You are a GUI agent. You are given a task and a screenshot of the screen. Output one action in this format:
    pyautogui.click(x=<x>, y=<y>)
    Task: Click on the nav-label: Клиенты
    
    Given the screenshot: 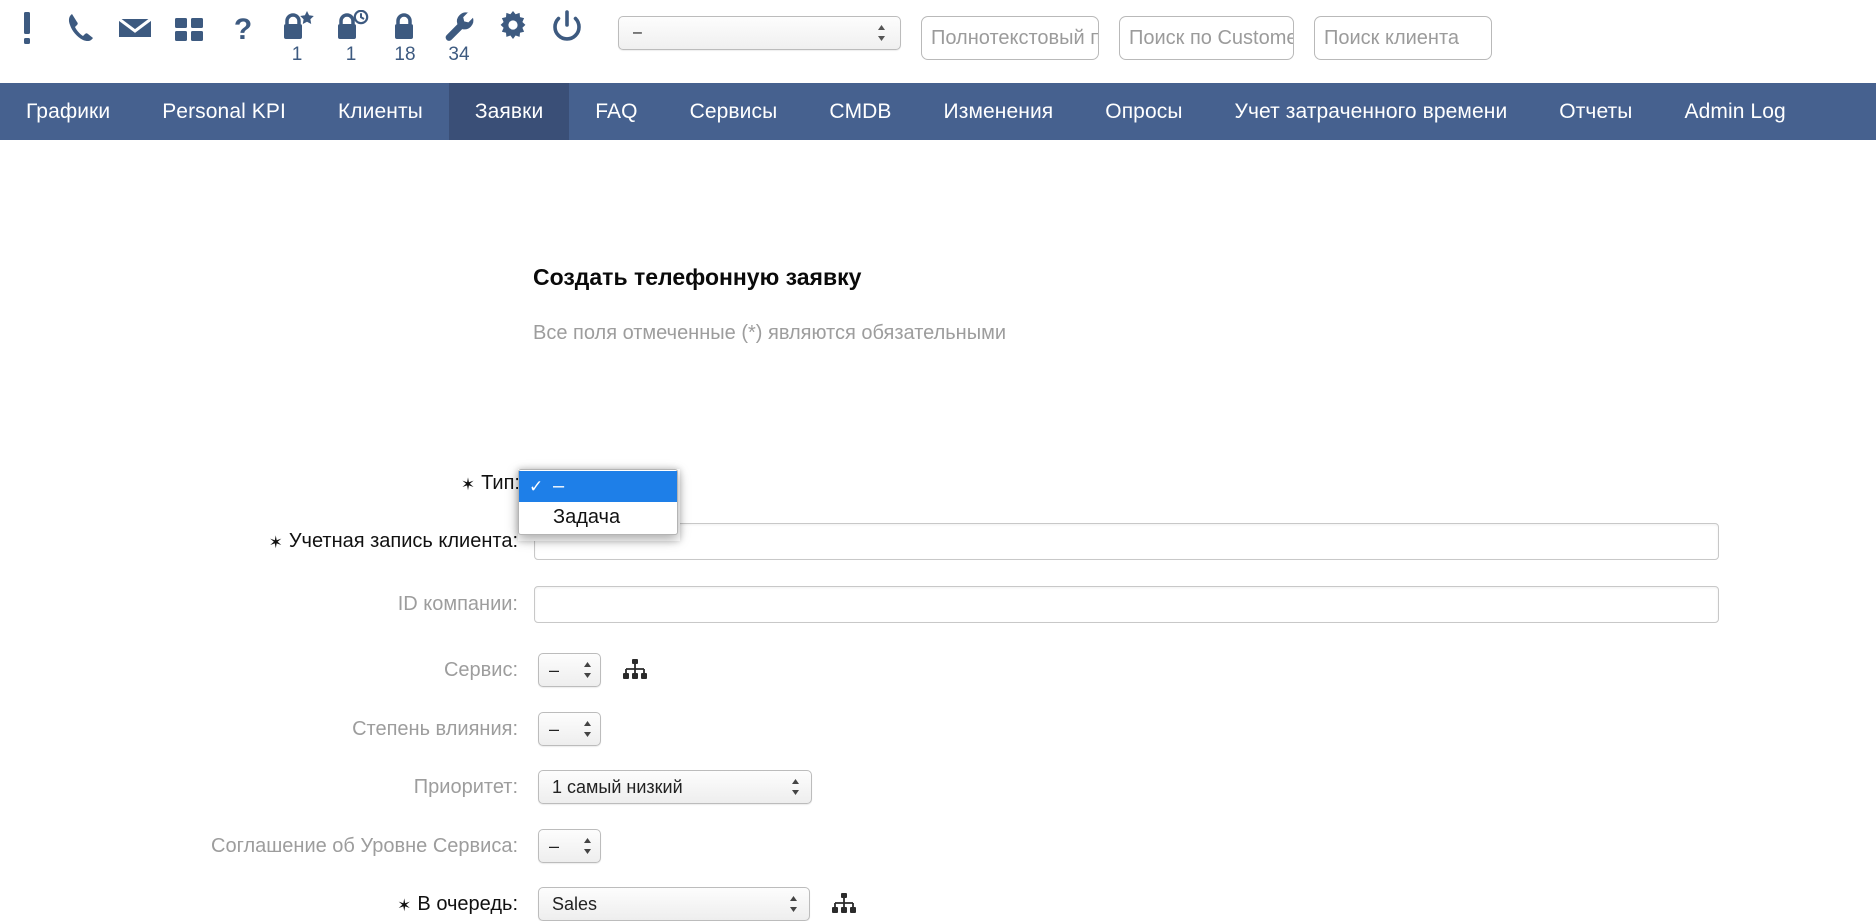 What is the action you would take?
    pyautogui.click(x=380, y=111)
    